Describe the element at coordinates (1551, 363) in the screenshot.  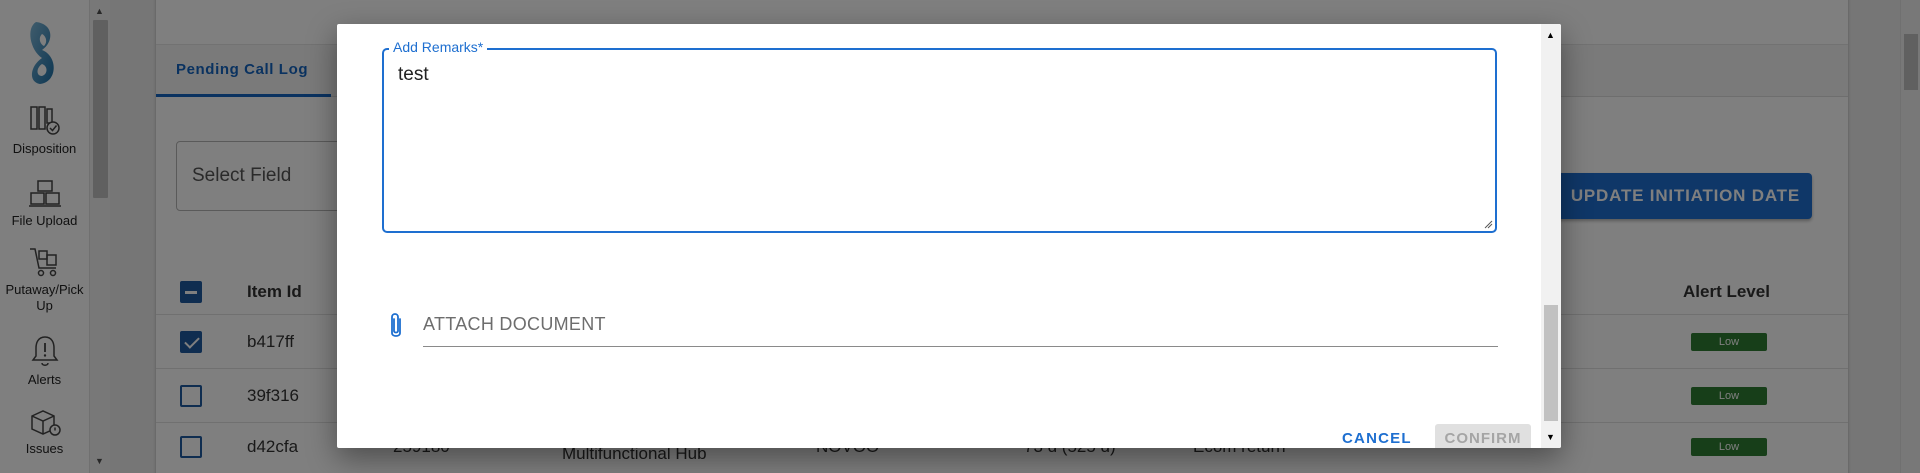
I see `scrollbar-thumb` at that location.